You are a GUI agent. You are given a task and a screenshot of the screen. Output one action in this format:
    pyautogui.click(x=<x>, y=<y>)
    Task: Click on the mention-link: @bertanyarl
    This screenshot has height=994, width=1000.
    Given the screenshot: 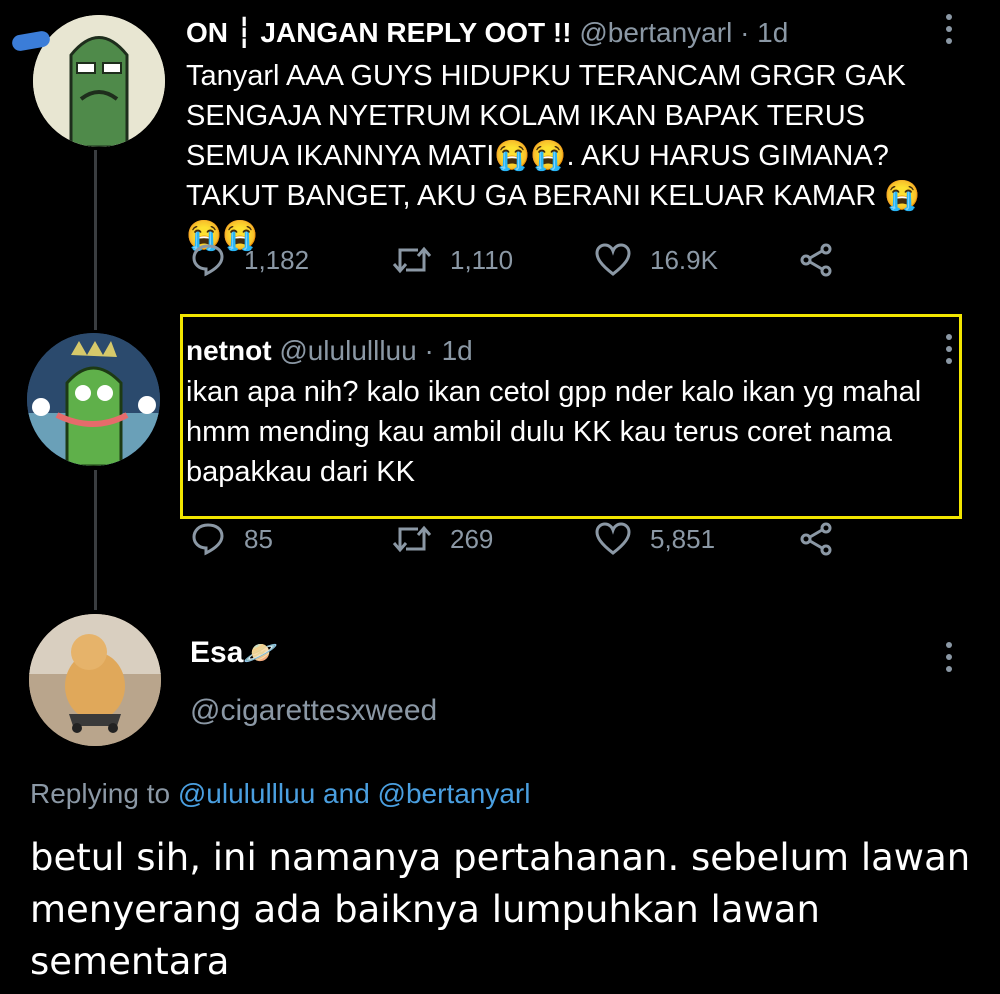 What is the action you would take?
    pyautogui.click(x=454, y=793)
    